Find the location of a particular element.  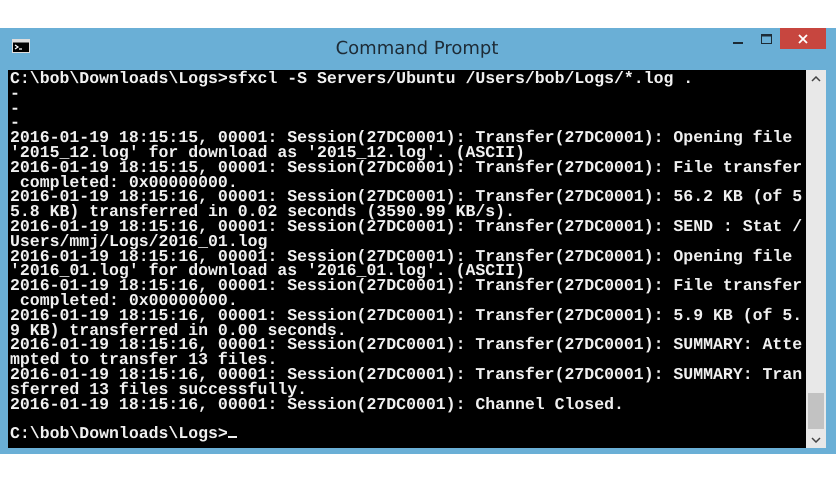

close-icon is located at coordinates (803, 39).